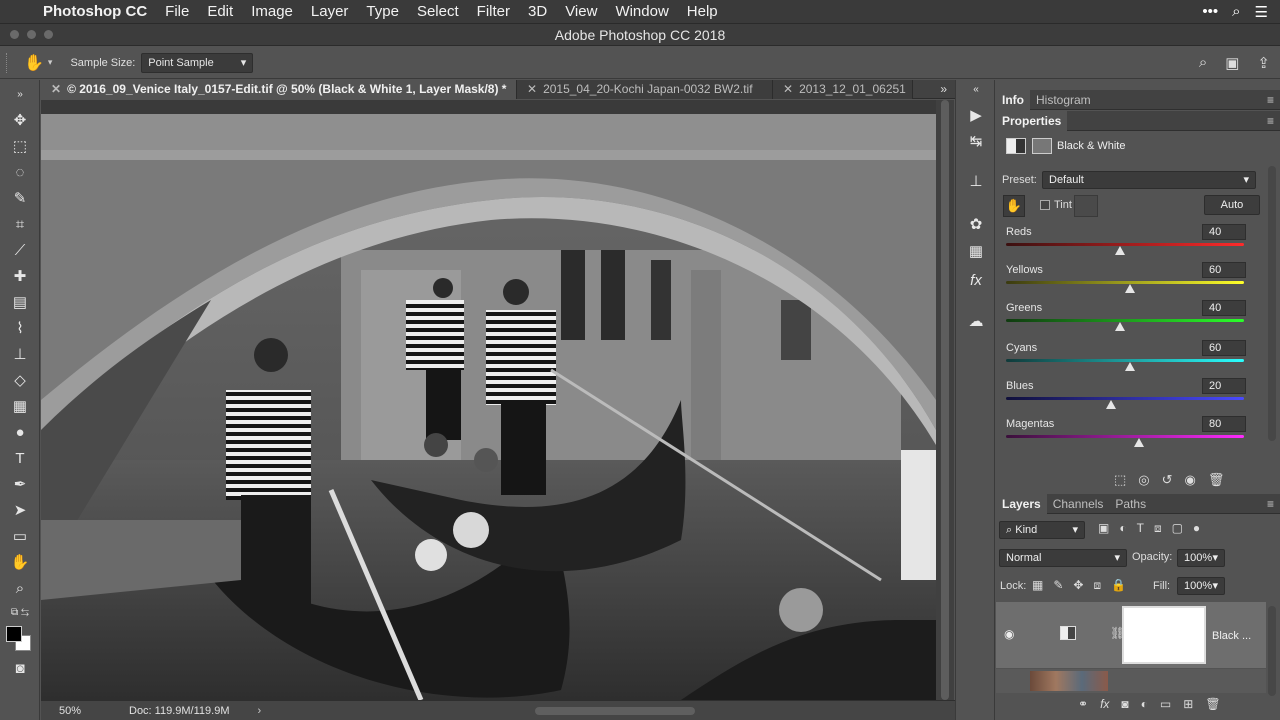 The image size is (1280, 720). What do you see at coordinates (1232, 63) in the screenshot?
I see `workspace-icon: ▣` at bounding box center [1232, 63].